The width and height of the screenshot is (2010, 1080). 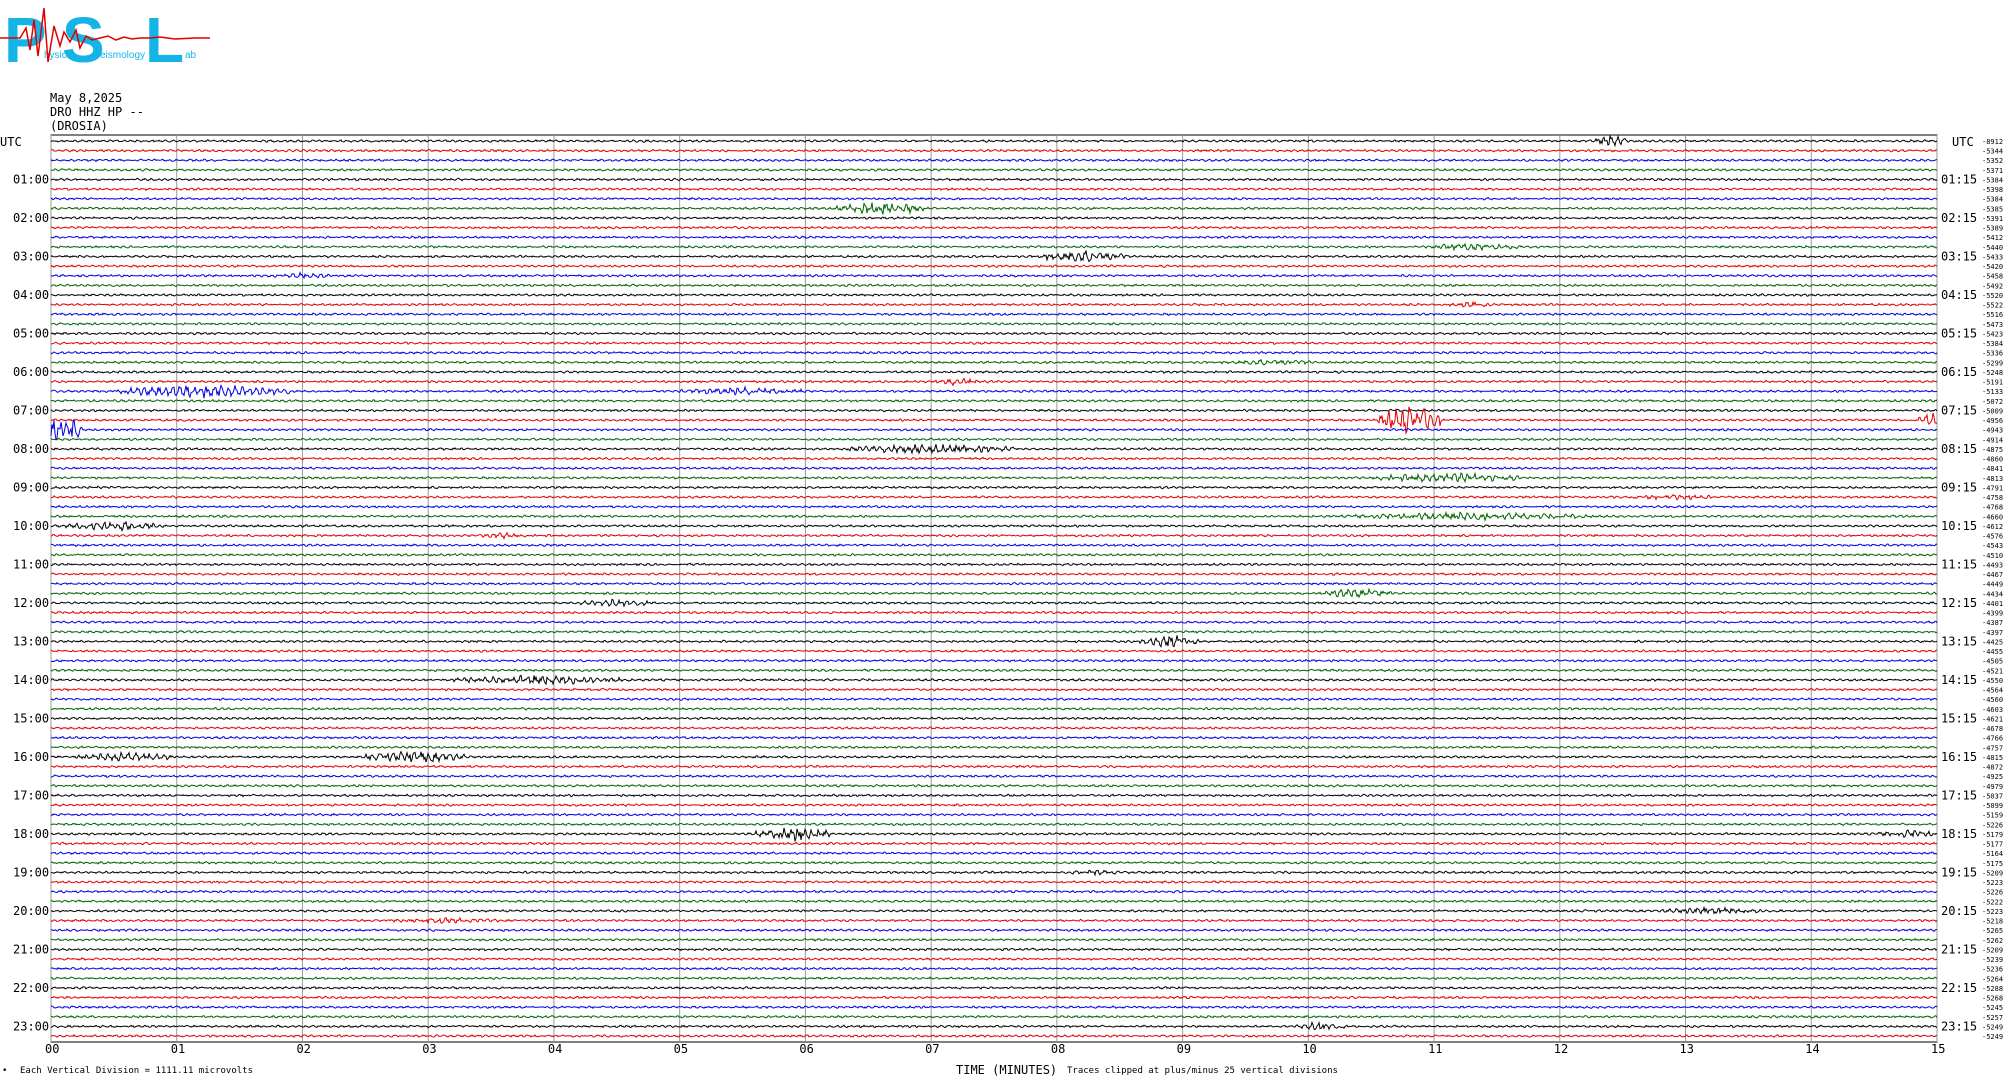 I want to click on trace-offset-label: -5226, so click(x=1992, y=825).